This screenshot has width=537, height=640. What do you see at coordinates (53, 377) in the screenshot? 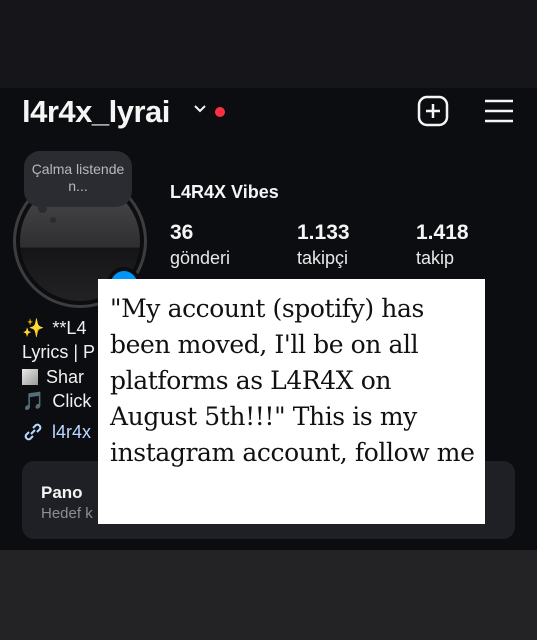
I see `bio-line-3: Shar` at bounding box center [53, 377].